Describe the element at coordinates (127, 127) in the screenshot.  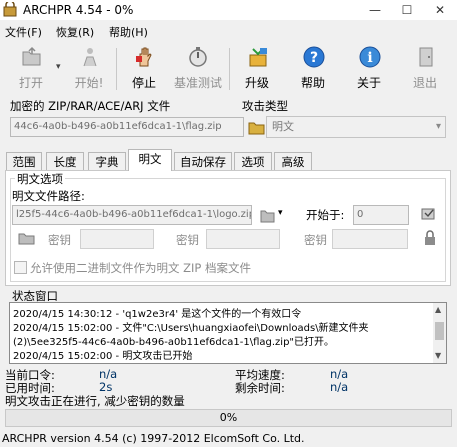
I see `encrypted-file-path-field: 44c6-4a0b-b496-a0b11ef6dca1-1\flag.zip` at that location.